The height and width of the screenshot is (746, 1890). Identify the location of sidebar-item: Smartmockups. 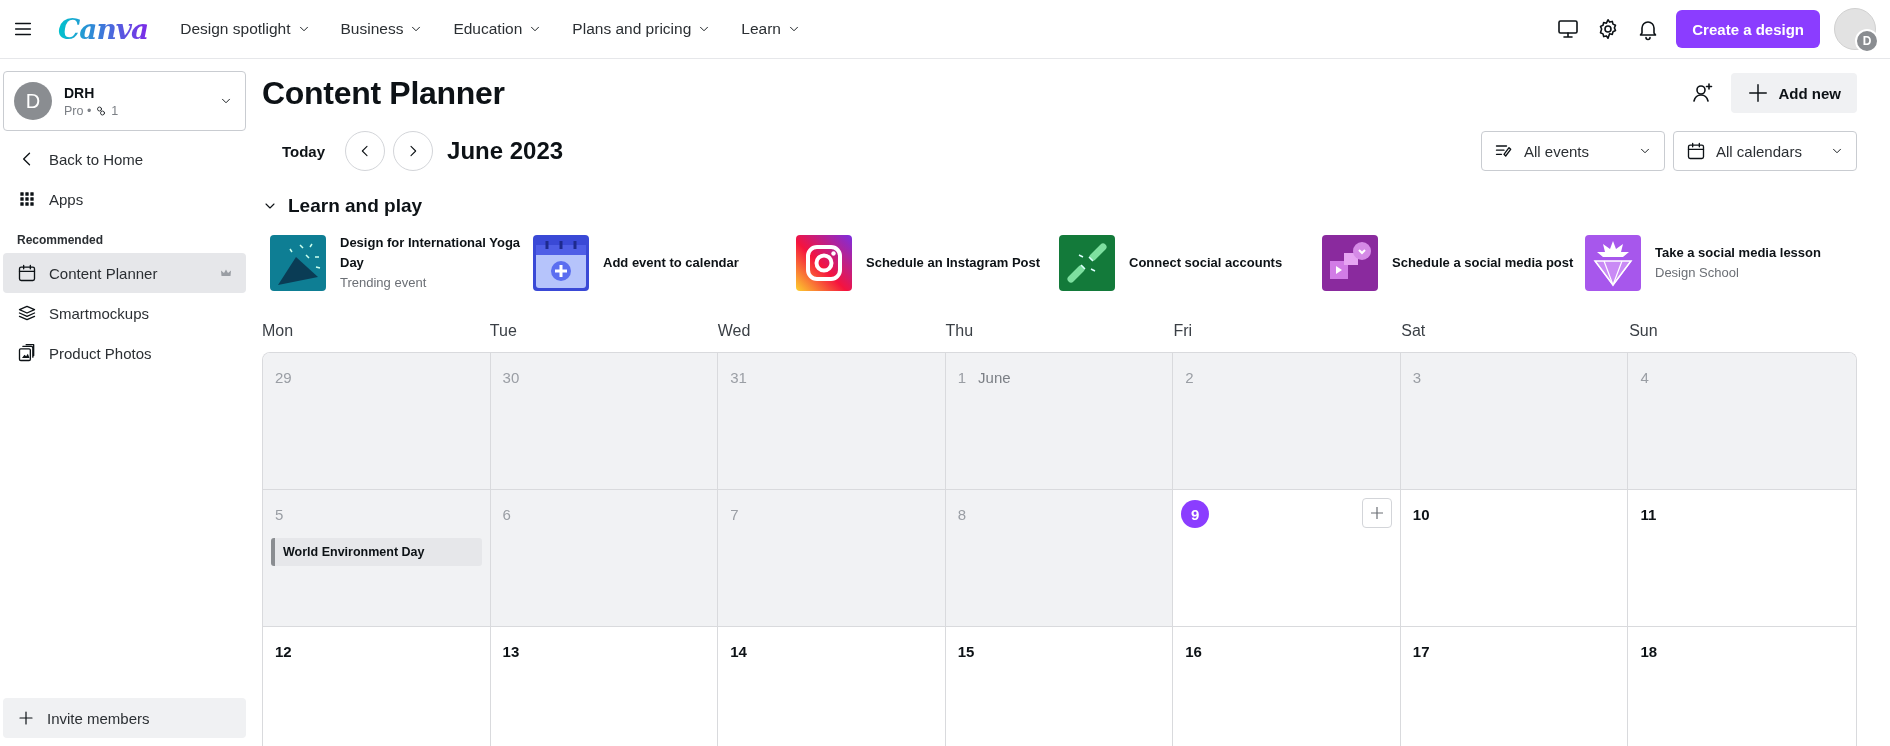
(124, 313).